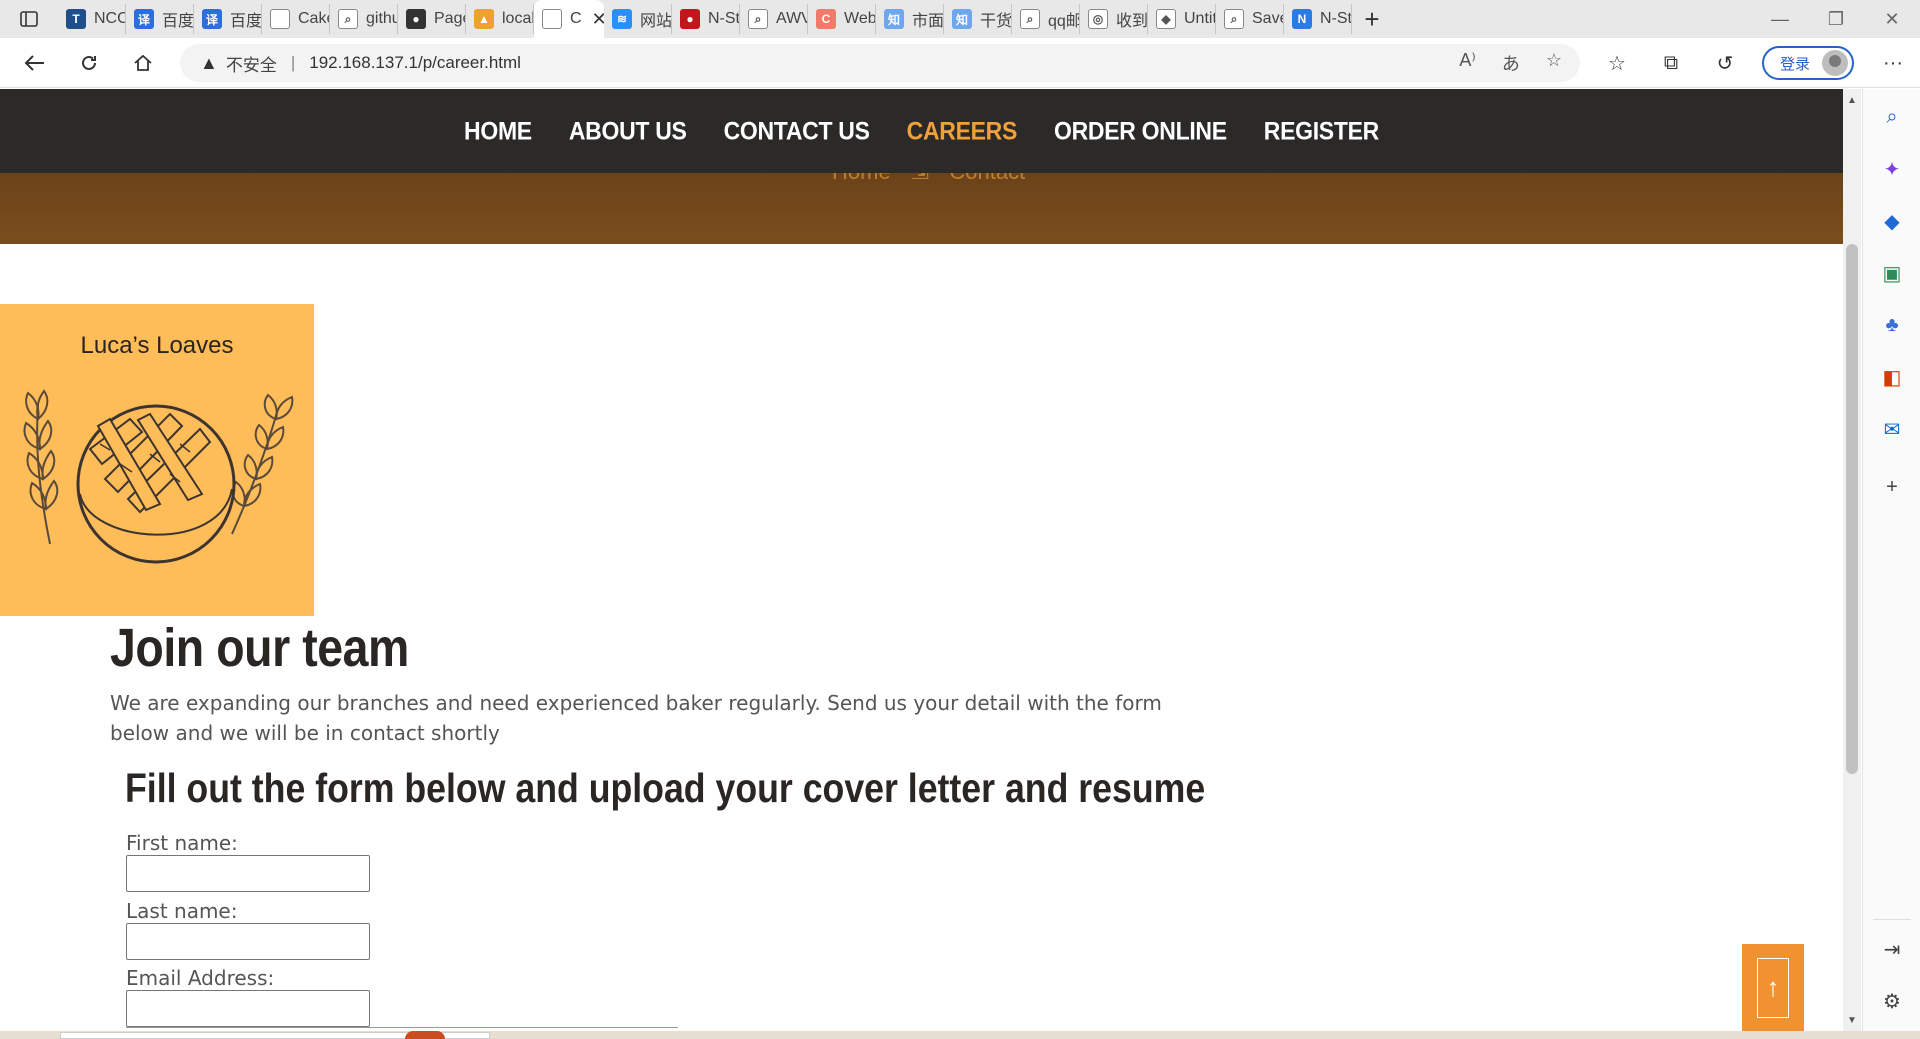 The image size is (1920, 1039). Describe the element at coordinates (1892, 19) in the screenshot. I see `close-window-icon: ✕` at that location.